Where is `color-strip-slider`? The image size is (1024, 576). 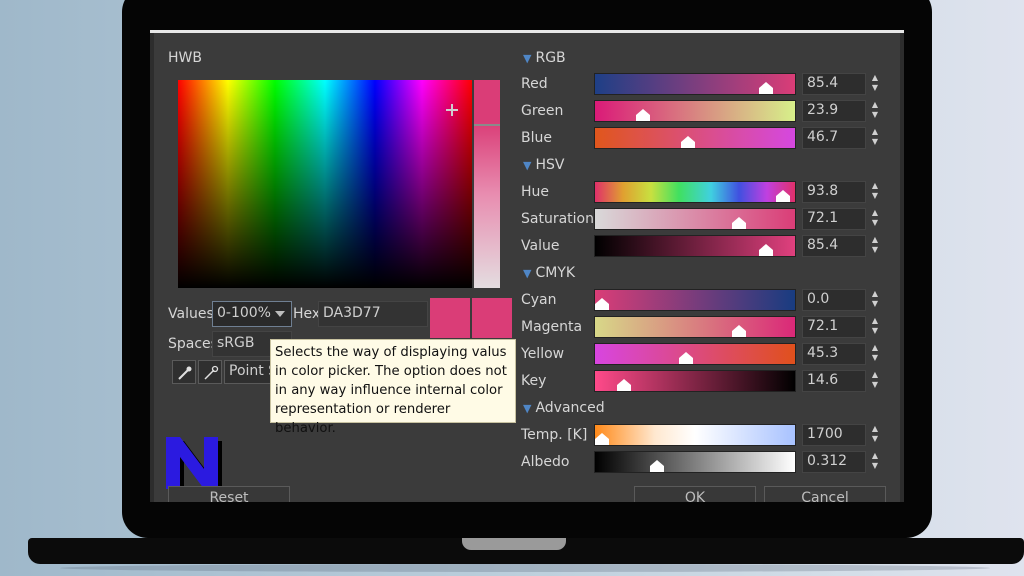 color-strip-slider is located at coordinates (487, 184).